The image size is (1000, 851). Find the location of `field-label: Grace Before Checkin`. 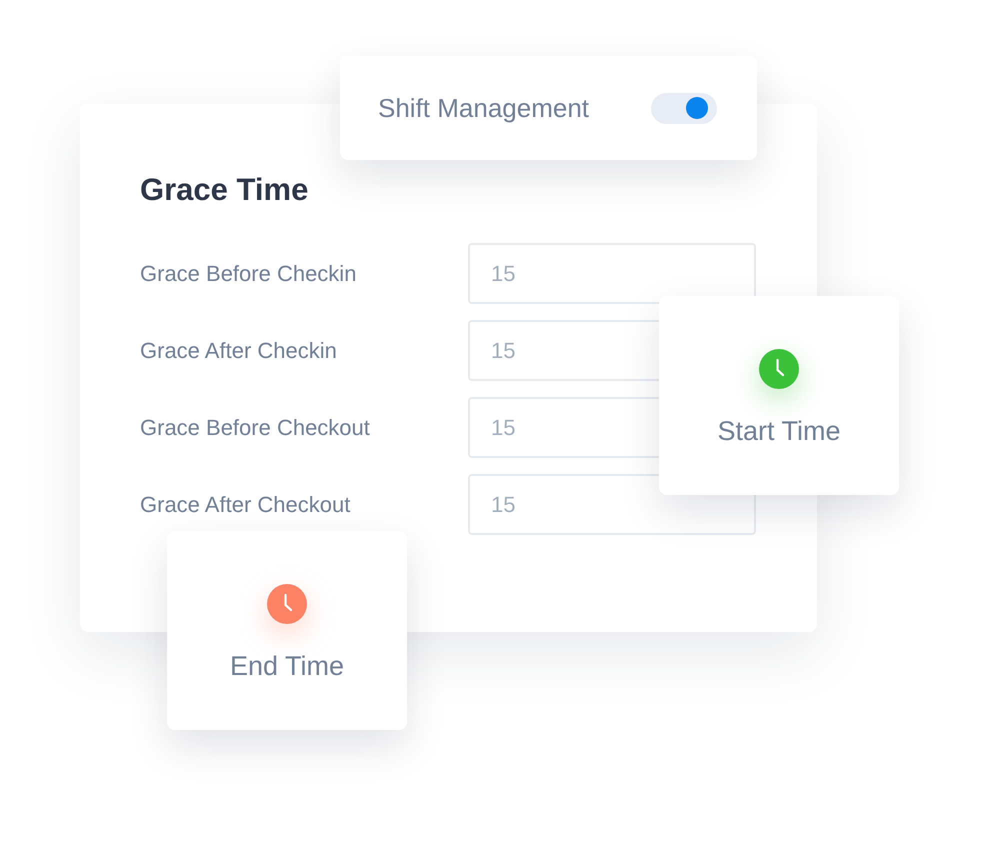

field-label: Grace Before Checkin is located at coordinates (249, 274).